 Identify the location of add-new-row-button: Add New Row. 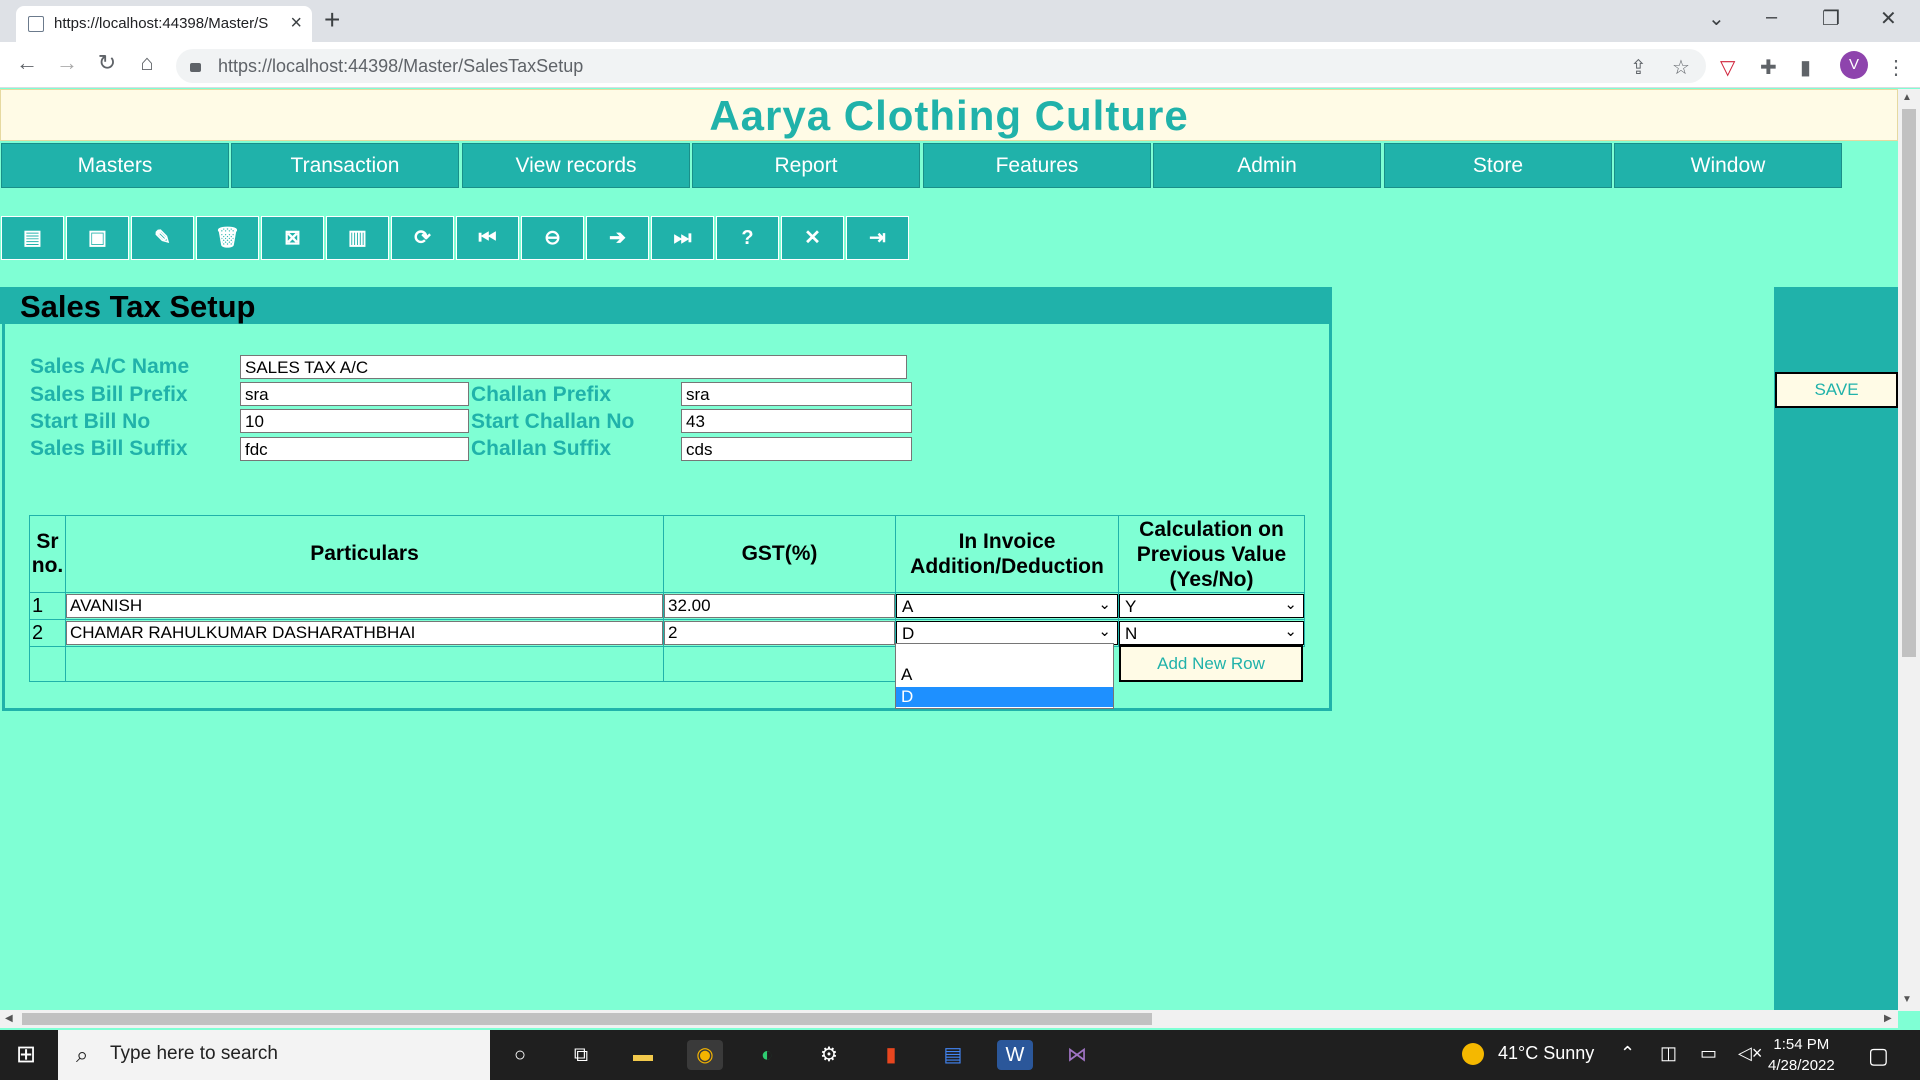
(1211, 663).